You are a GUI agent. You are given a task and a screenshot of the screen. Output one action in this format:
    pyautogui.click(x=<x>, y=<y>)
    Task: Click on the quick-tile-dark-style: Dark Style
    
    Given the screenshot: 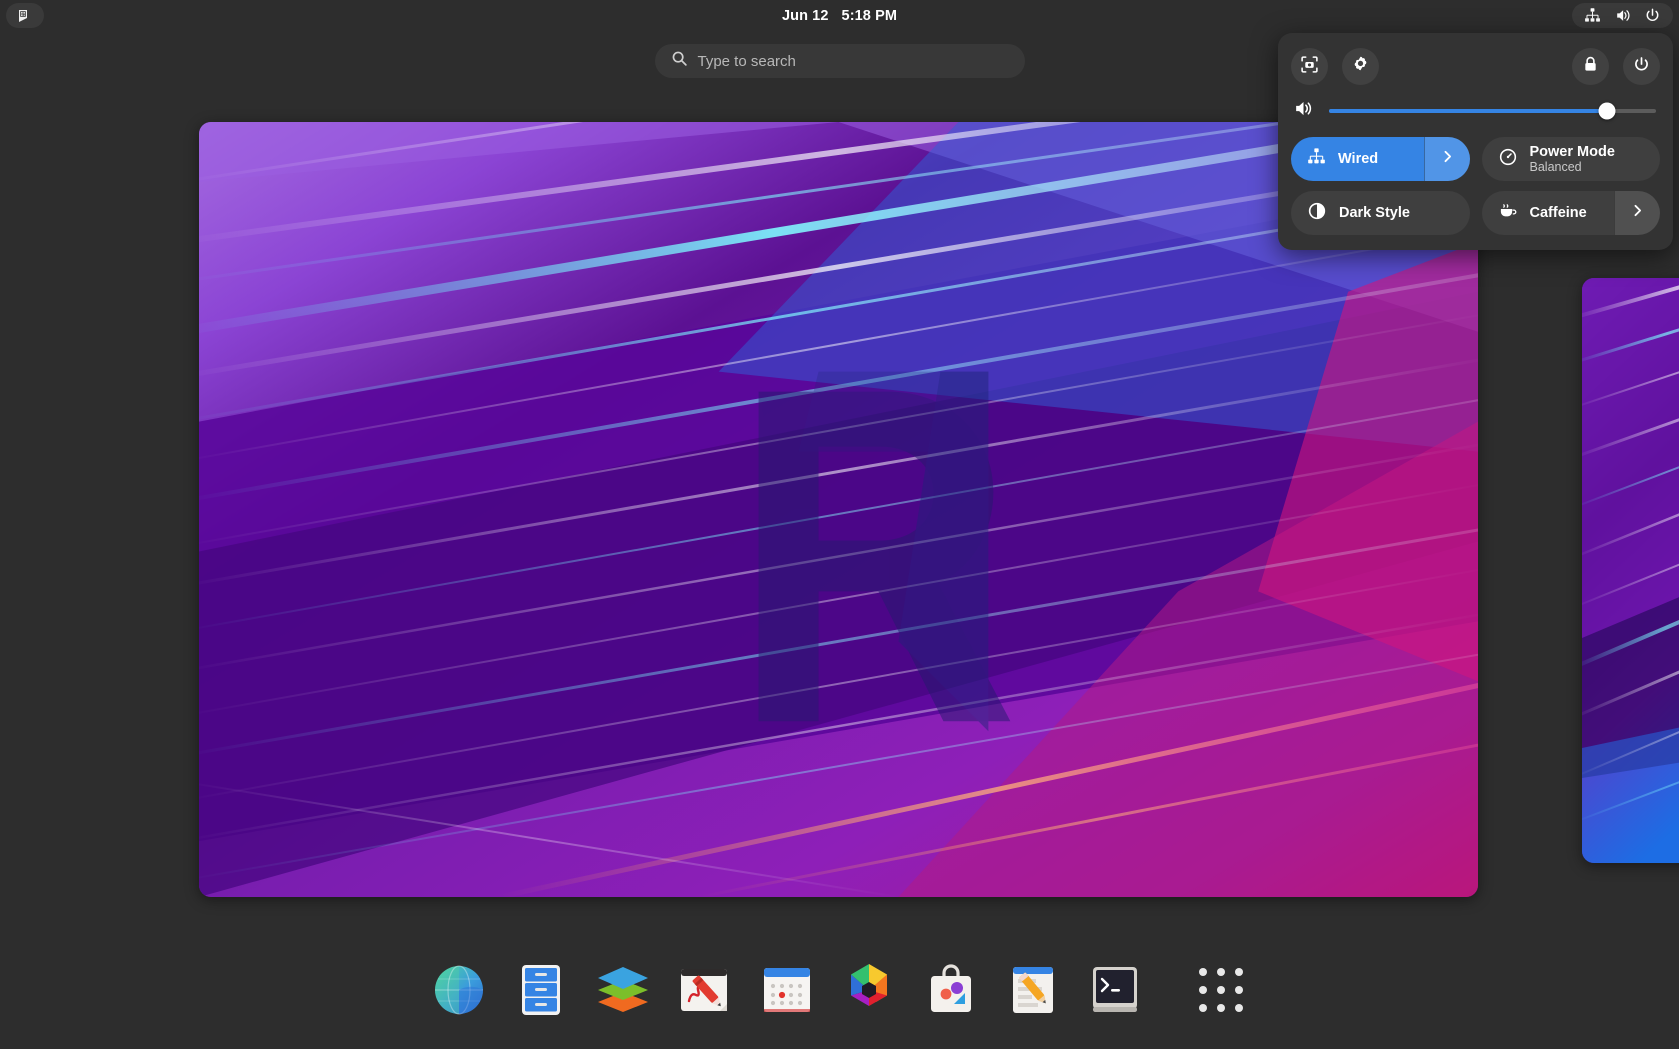 What is the action you would take?
    pyautogui.click(x=1380, y=213)
    